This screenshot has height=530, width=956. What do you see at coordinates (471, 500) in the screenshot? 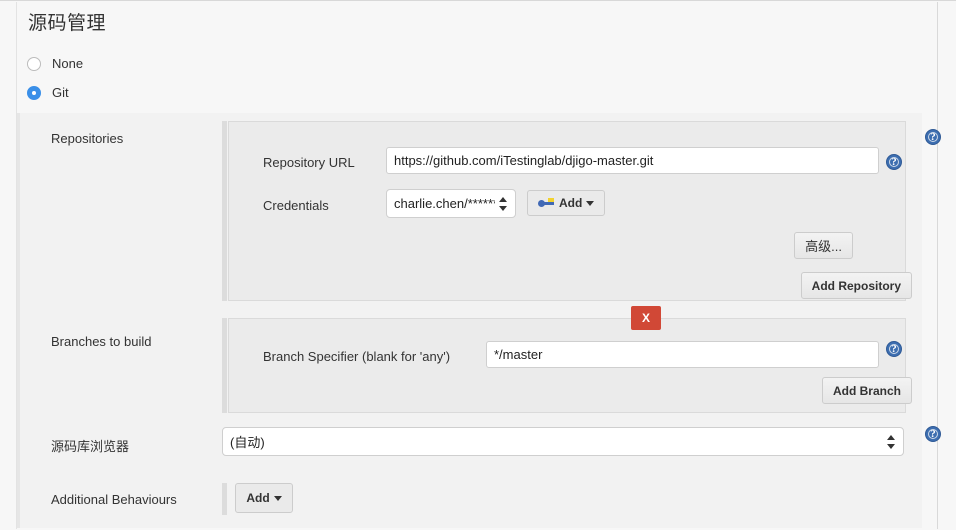
I see `additional-behaviours-row: Additional Behaviours Add` at bounding box center [471, 500].